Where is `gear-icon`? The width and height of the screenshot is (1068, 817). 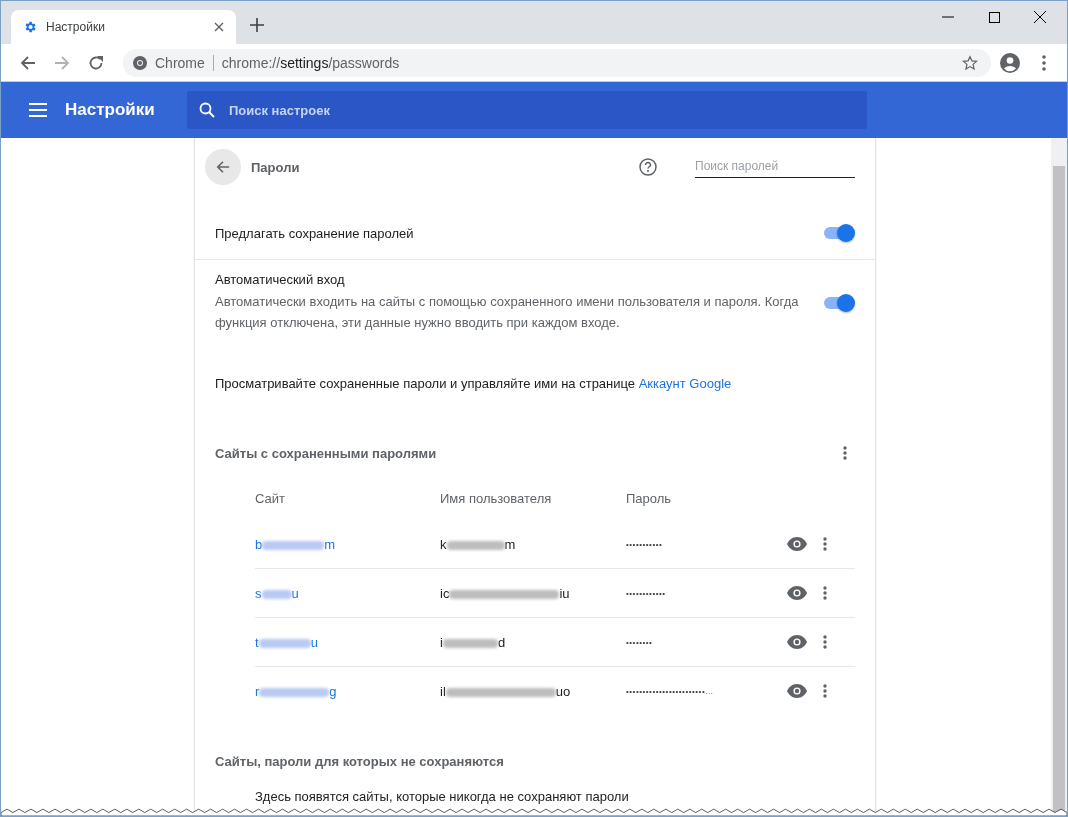 gear-icon is located at coordinates (30, 27).